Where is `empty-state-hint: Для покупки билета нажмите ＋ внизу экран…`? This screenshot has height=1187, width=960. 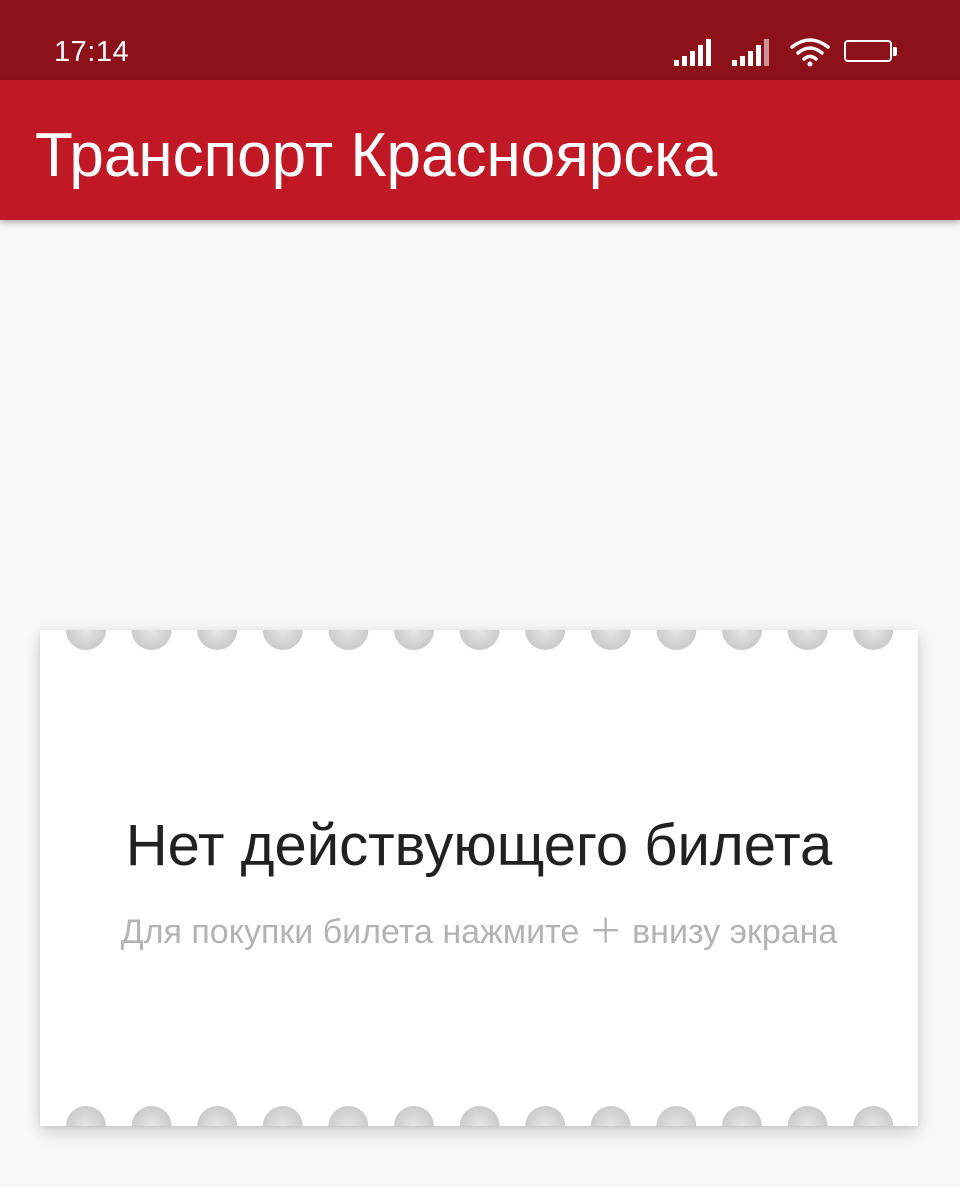 empty-state-hint: Для покупки билета нажмите ＋ внизу экран… is located at coordinates (479, 932).